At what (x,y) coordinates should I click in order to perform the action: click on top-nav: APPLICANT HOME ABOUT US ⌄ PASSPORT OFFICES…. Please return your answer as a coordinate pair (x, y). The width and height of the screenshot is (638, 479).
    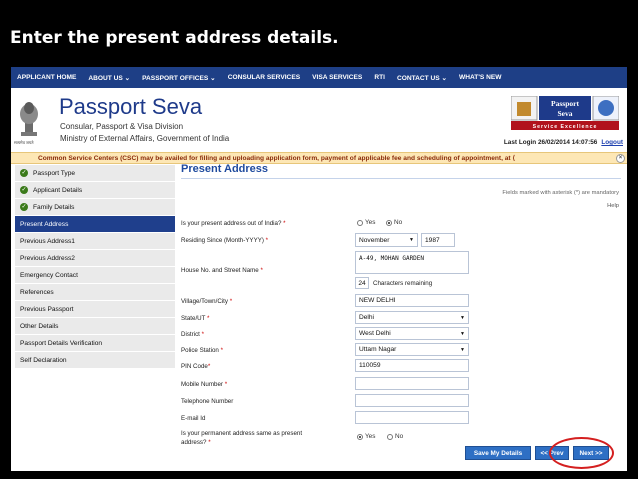
    Looking at the image, I should click on (319, 77).